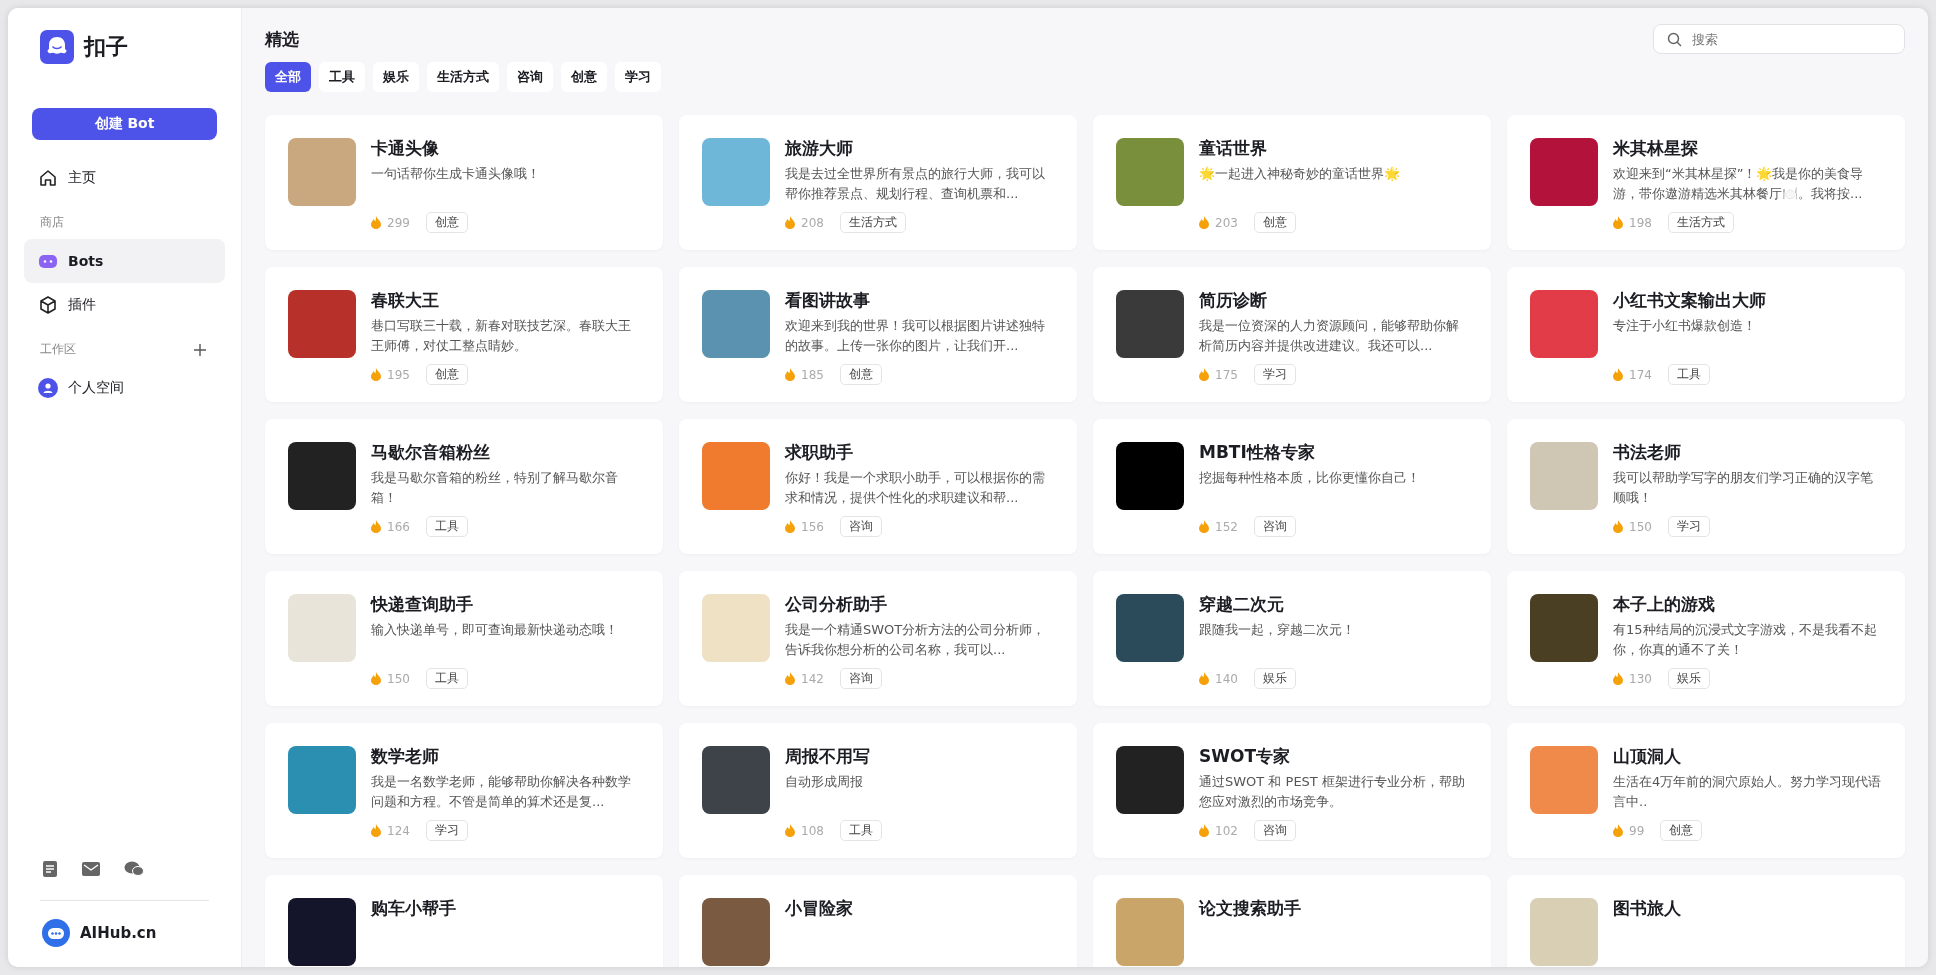 This screenshot has height=975, width=1936. What do you see at coordinates (1274, 374) in the screenshot?
I see `category-tag: 学习` at bounding box center [1274, 374].